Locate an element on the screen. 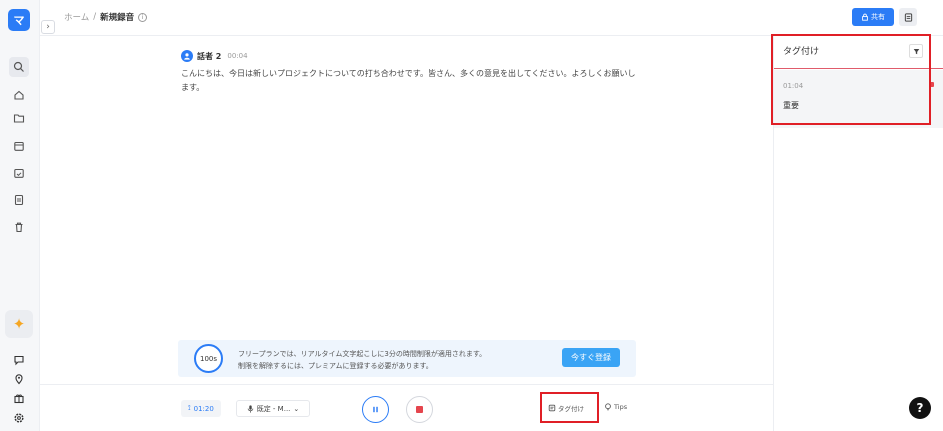  notes-icon is located at coordinates (908, 17).